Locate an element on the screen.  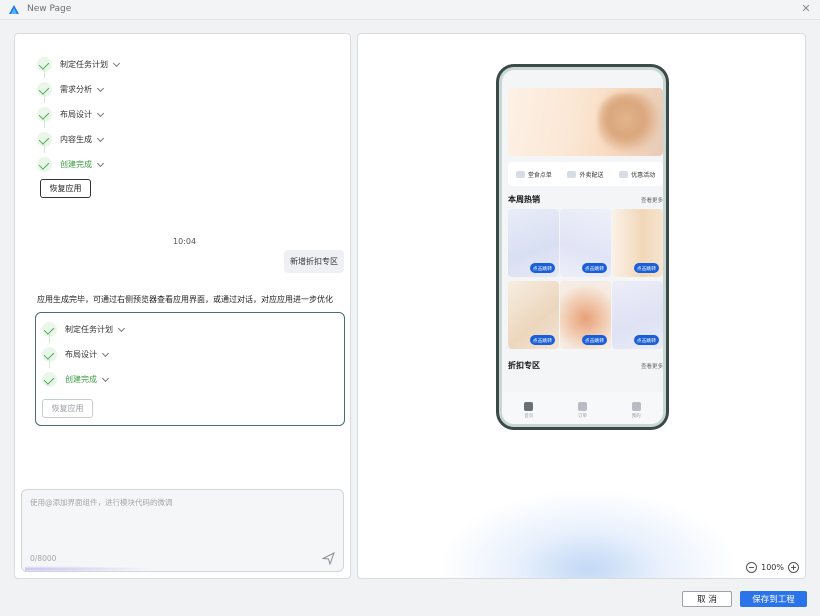
section-header-discount: 折扣专区 查看更多 is located at coordinates (585, 365).